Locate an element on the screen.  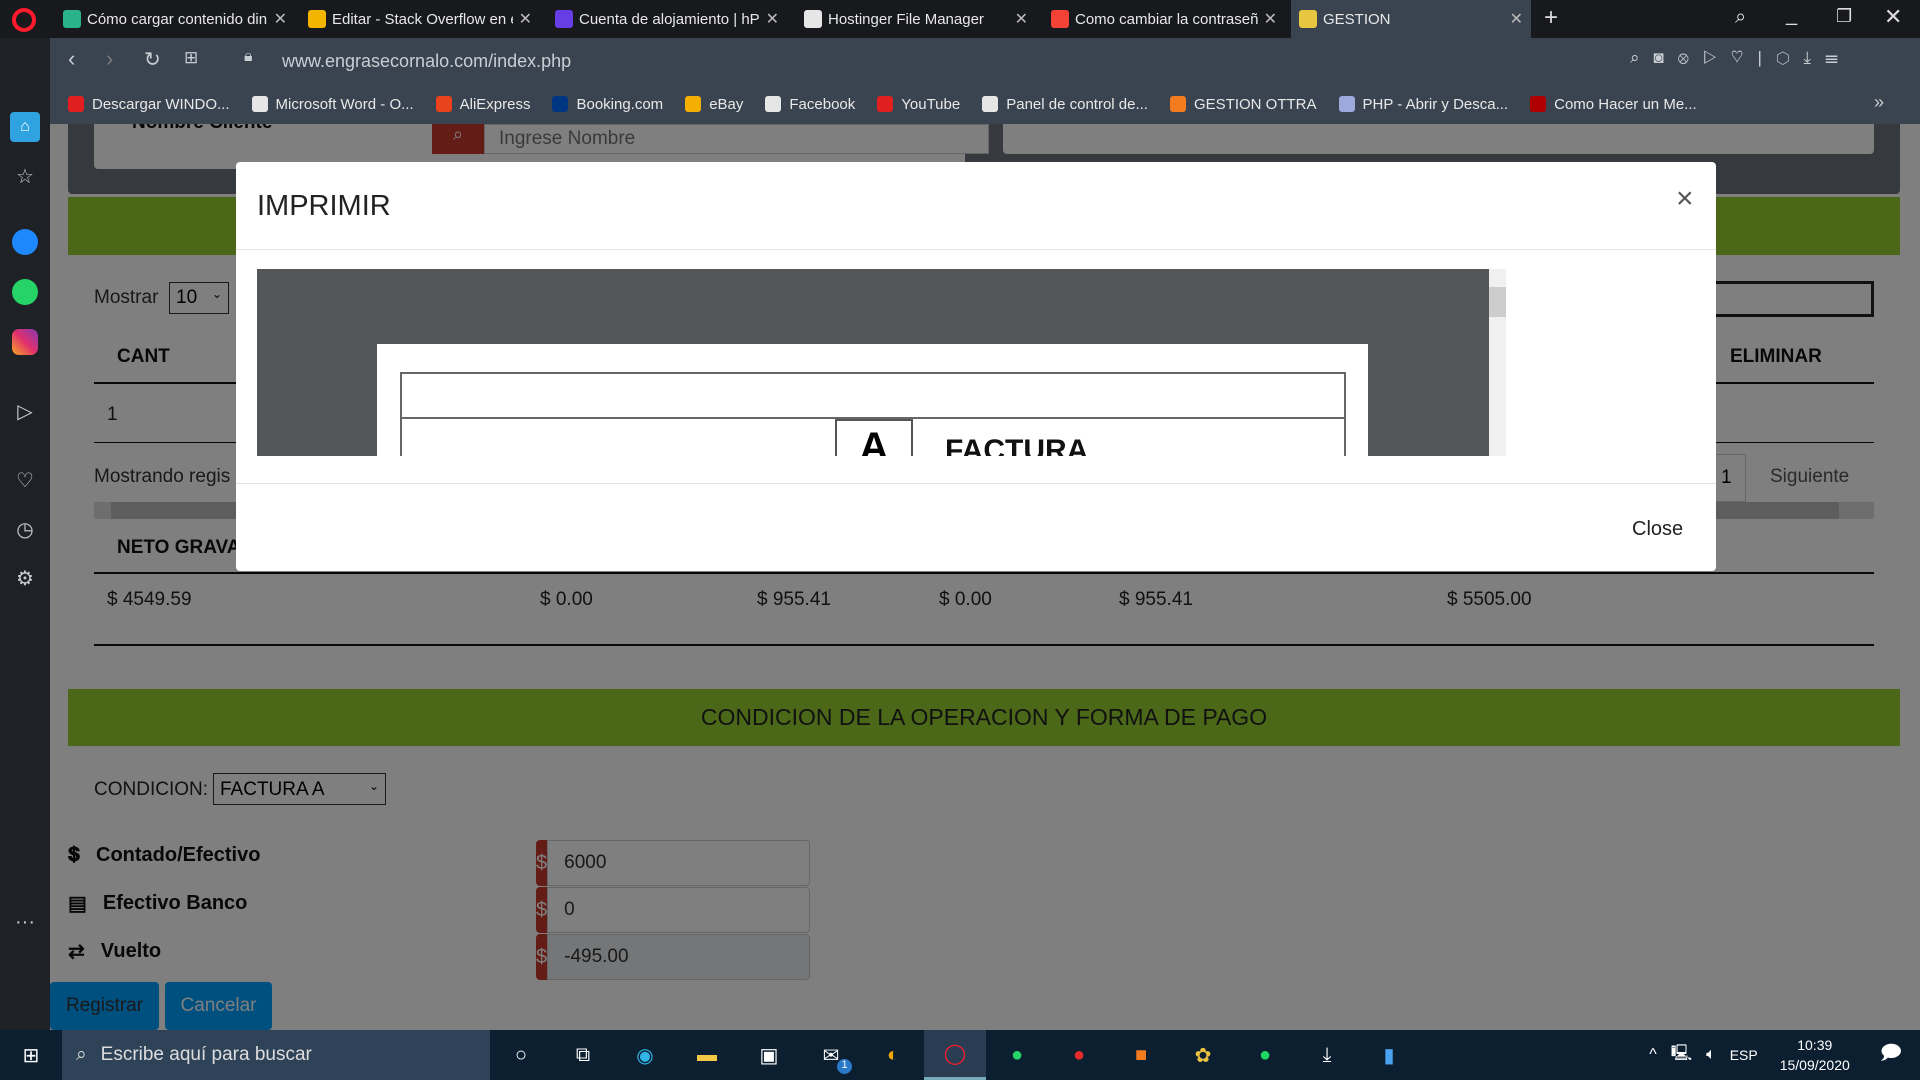
url-field: www.engrasecornalo.com/index.php is located at coordinates (426, 61).